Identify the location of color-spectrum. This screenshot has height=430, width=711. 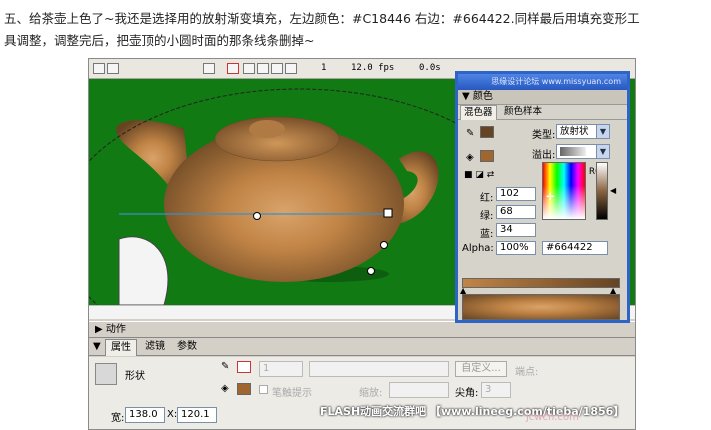
(564, 191).